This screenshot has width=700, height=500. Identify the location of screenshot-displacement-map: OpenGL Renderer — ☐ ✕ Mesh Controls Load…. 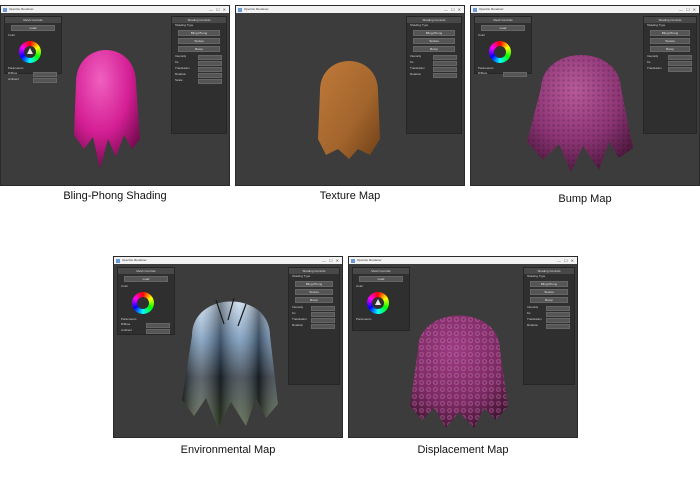
(463, 347).